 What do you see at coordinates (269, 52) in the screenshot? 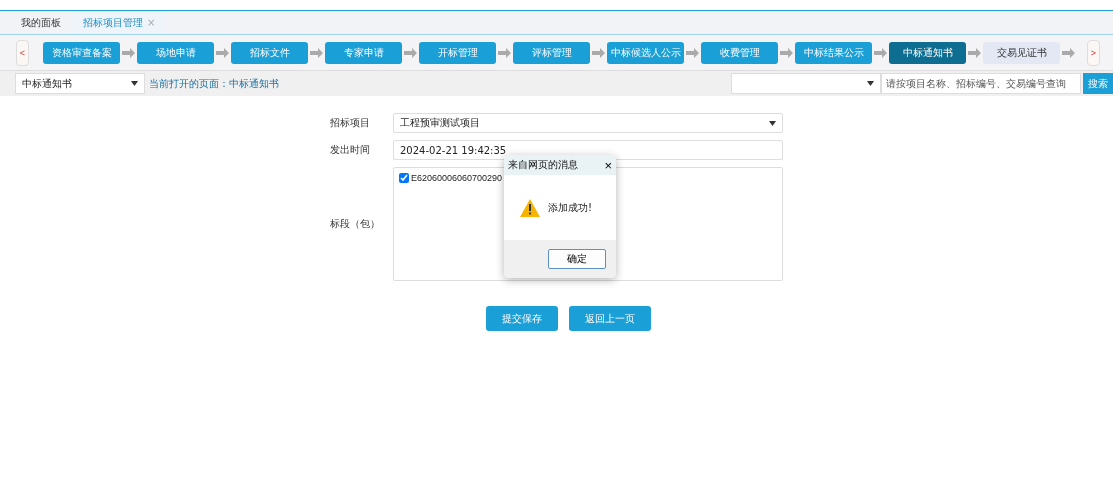
I see `step-button: 招标文件` at bounding box center [269, 52].